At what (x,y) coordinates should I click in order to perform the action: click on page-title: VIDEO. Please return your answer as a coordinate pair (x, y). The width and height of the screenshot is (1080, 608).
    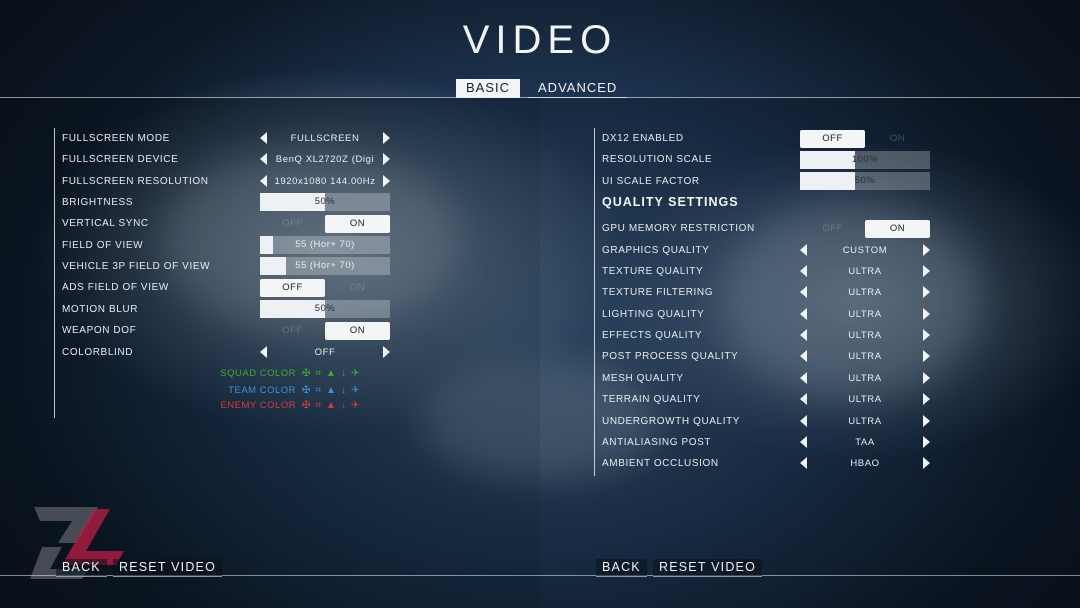
    Looking at the image, I should click on (540, 40).